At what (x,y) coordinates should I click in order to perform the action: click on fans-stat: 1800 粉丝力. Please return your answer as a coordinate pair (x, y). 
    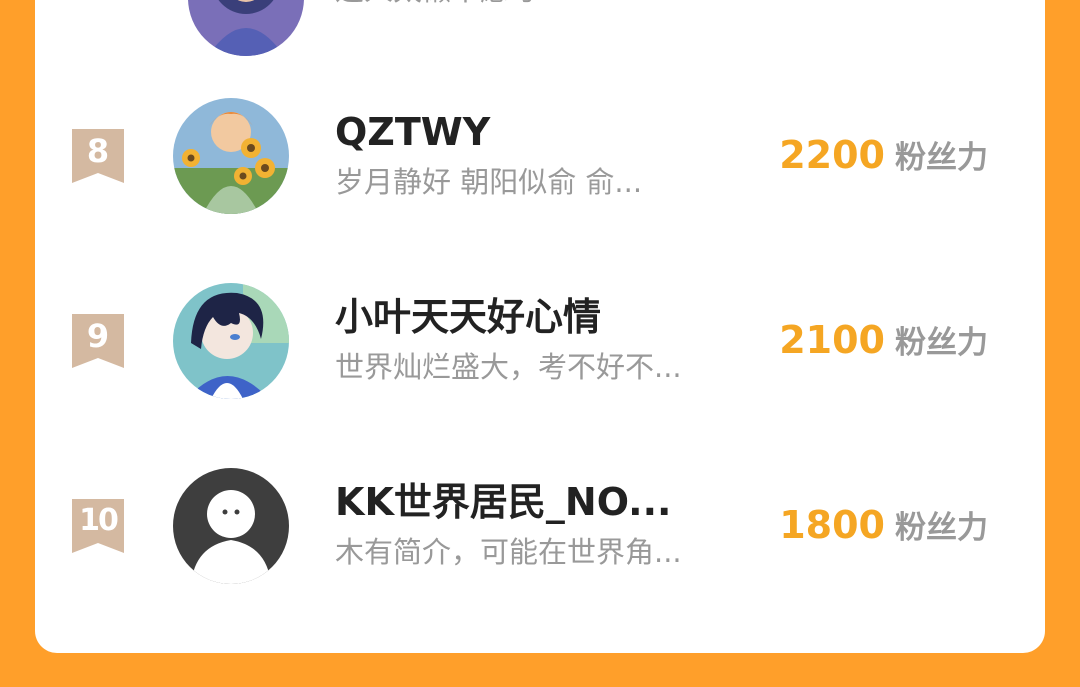
    Looking at the image, I should click on (883, 529).